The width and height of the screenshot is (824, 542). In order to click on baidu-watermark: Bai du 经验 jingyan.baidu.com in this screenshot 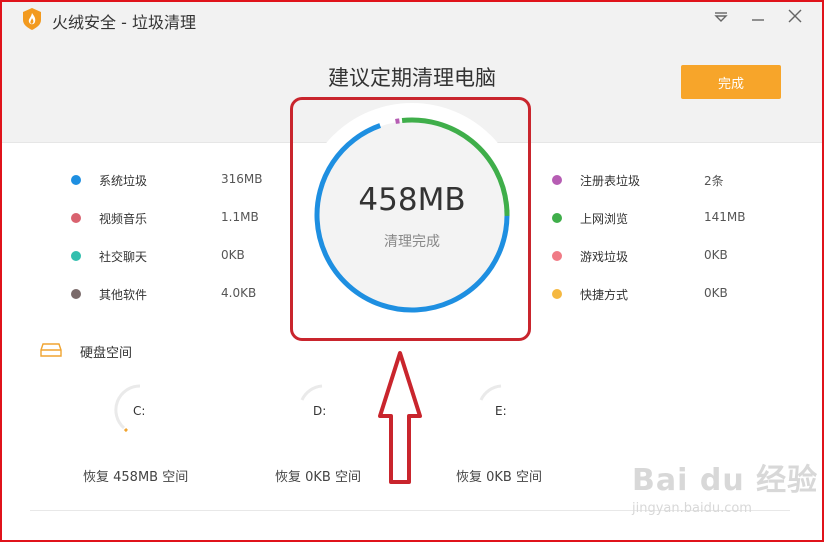, I will do `click(725, 485)`.